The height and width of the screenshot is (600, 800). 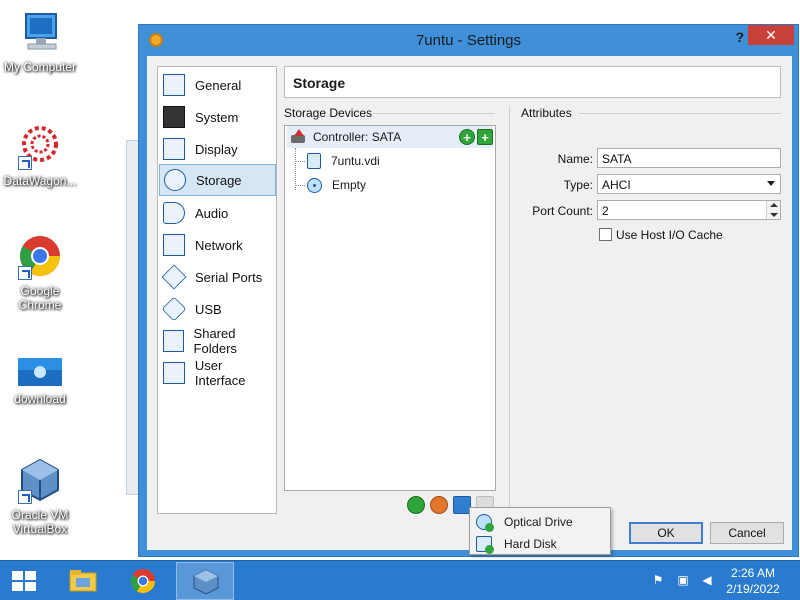 I want to click on monitor-icon, so click(x=174, y=149).